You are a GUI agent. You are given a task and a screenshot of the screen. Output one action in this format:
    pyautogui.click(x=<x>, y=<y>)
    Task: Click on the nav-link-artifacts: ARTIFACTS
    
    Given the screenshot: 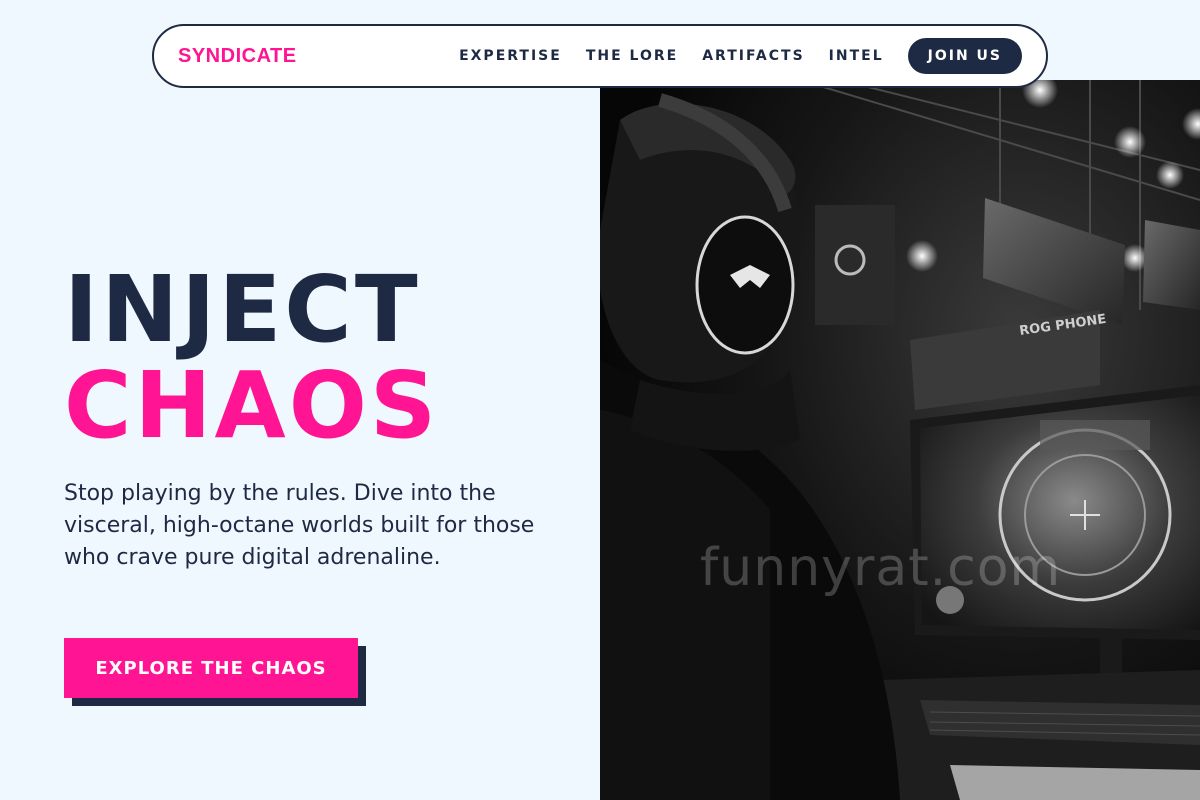 What is the action you would take?
    pyautogui.click(x=753, y=56)
    